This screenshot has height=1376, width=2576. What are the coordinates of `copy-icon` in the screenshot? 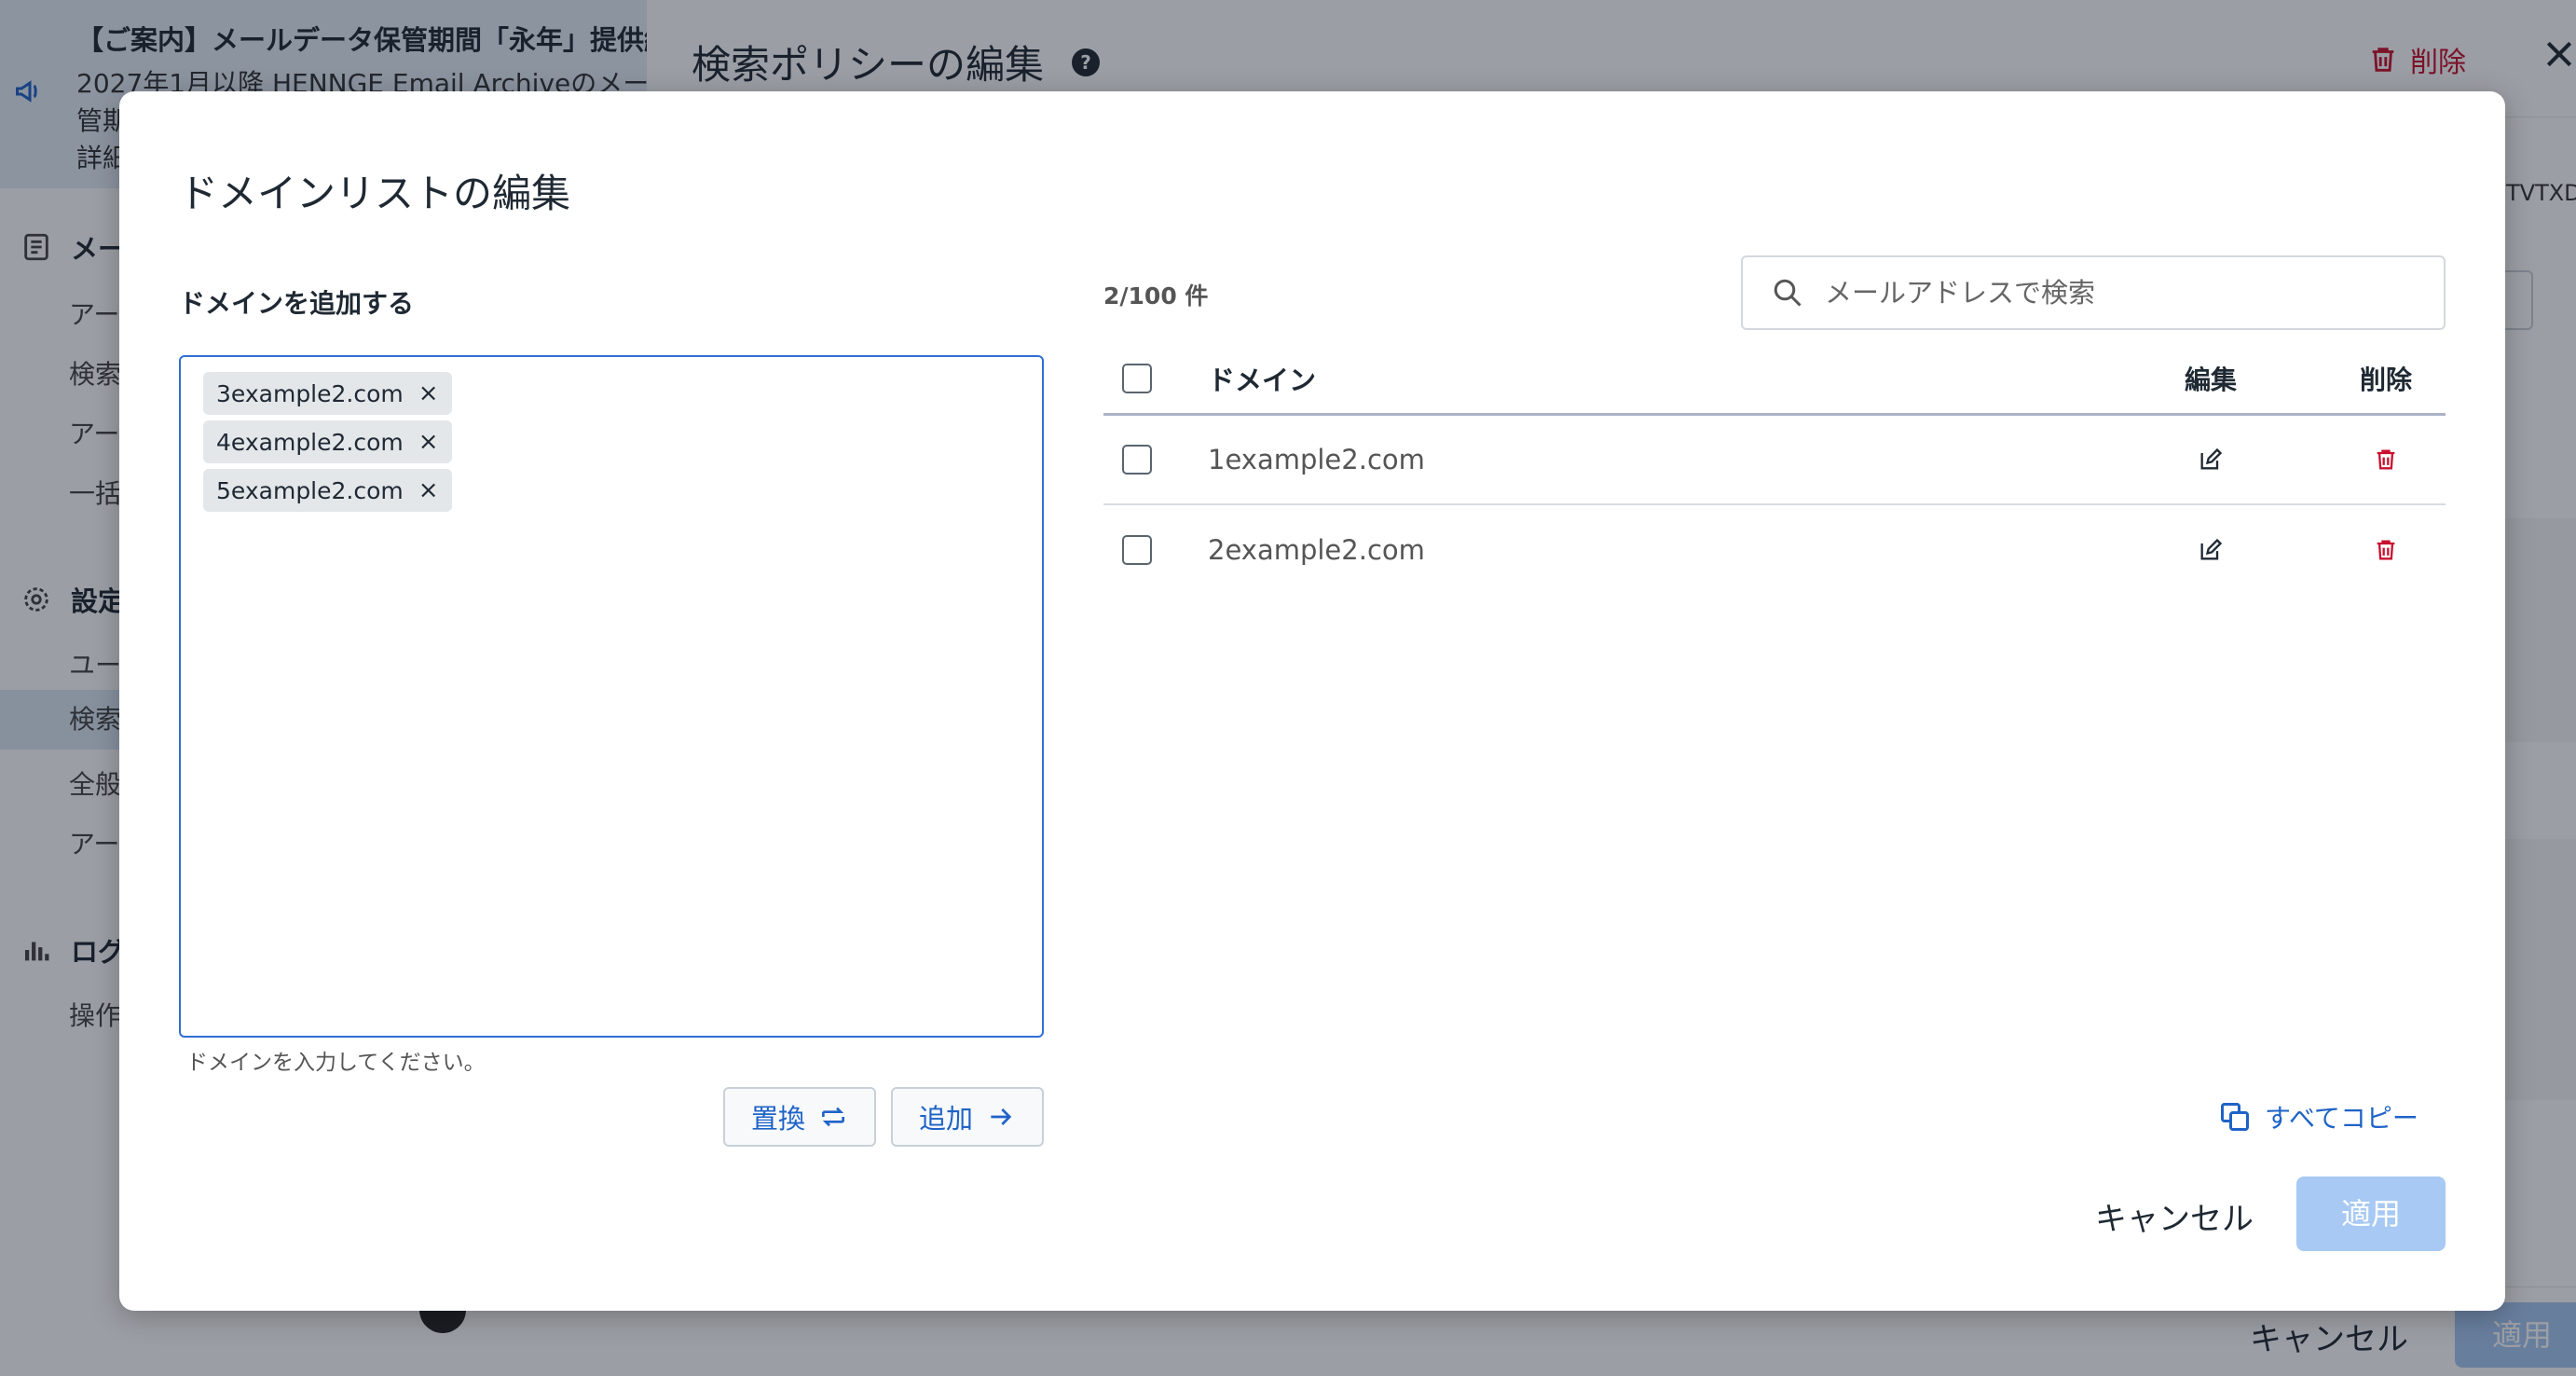 It's located at (2235, 1117).